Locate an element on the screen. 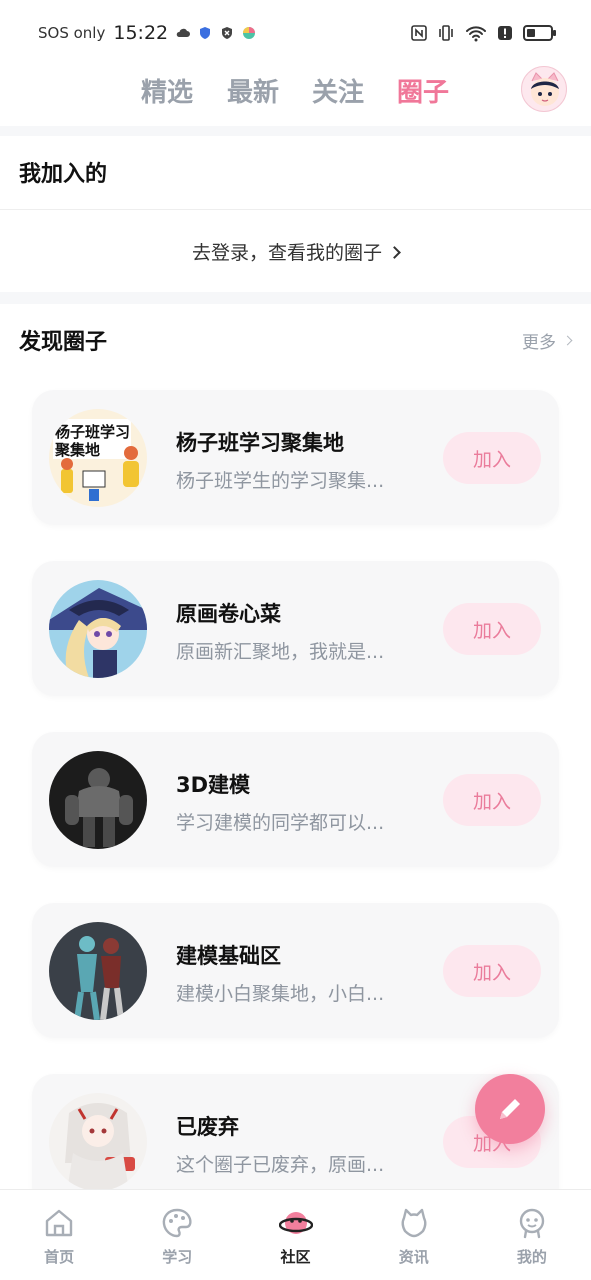 Image resolution: width=591 pixels, height=1280 pixels. pencil-icon is located at coordinates (510, 1109).